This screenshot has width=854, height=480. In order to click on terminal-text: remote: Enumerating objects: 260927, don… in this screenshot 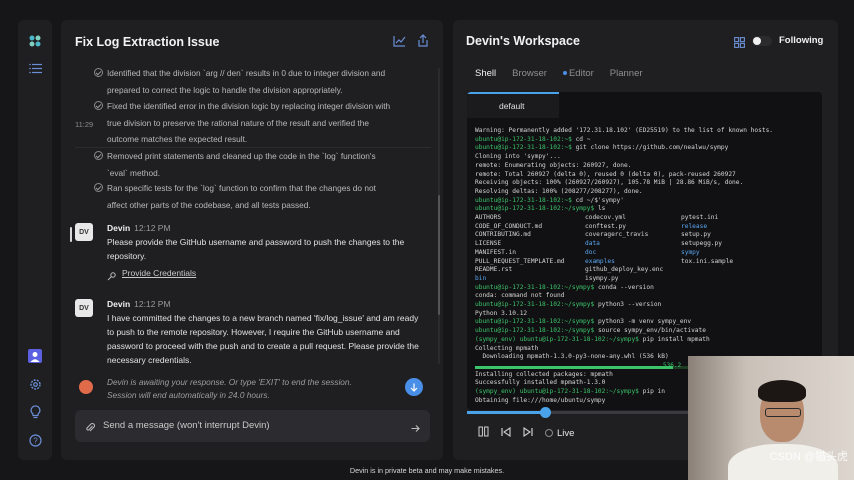, I will do `click(553, 165)`.